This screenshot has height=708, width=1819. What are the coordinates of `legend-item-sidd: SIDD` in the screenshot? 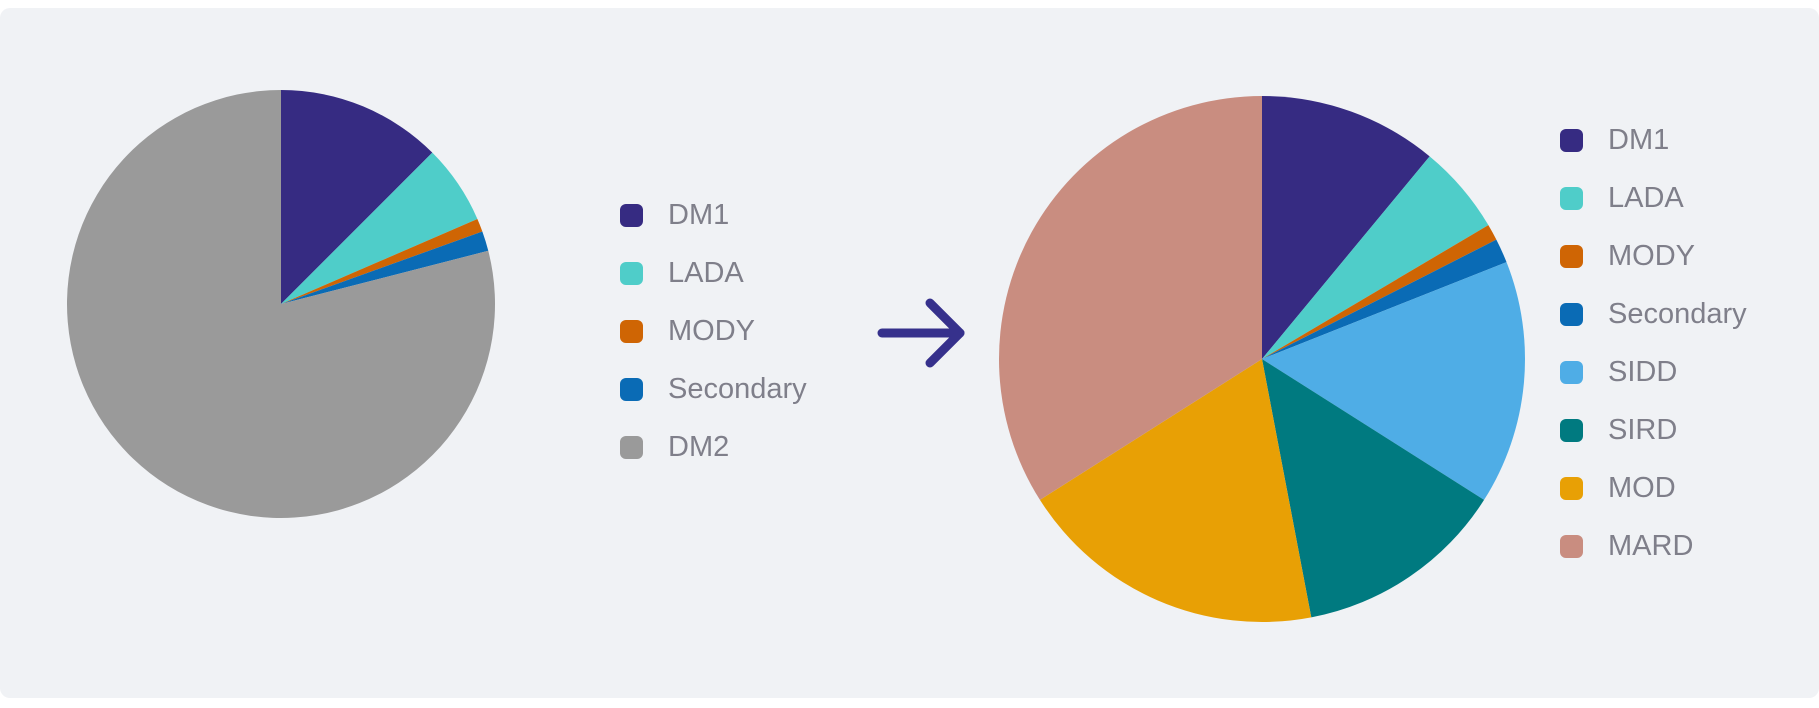 It's located at (1653, 372).